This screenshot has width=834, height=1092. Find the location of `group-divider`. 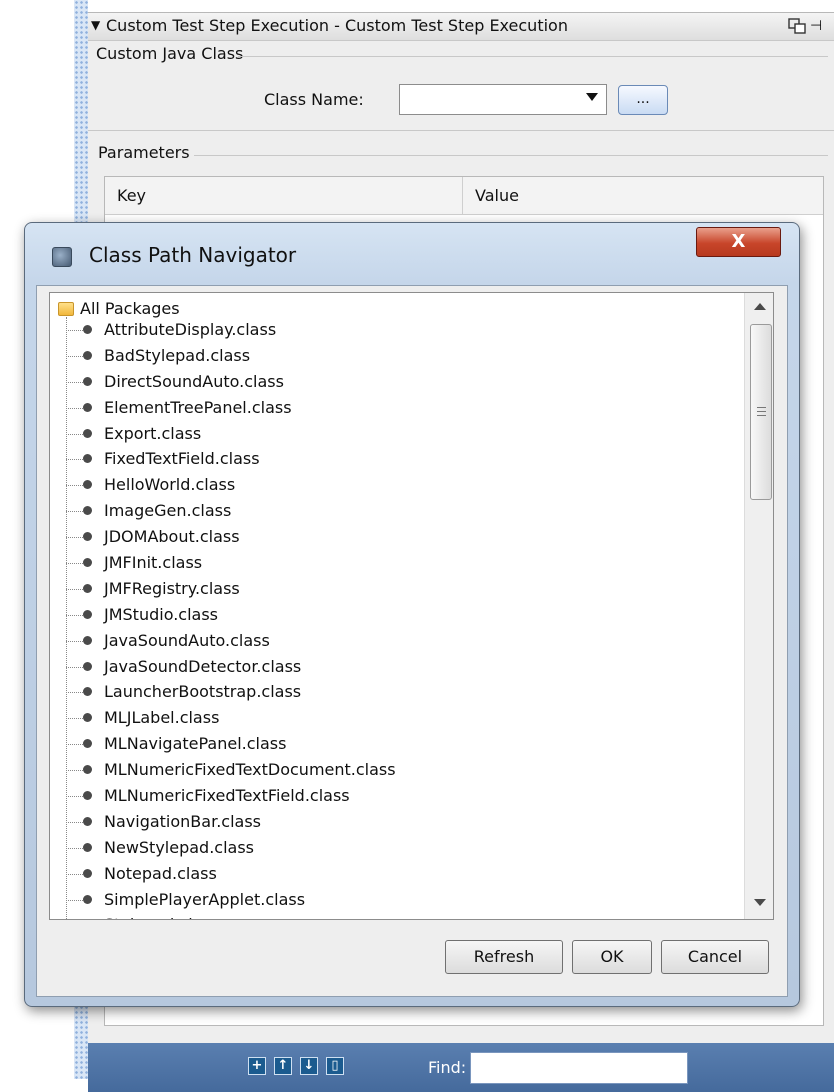

group-divider is located at coordinates (533, 56).